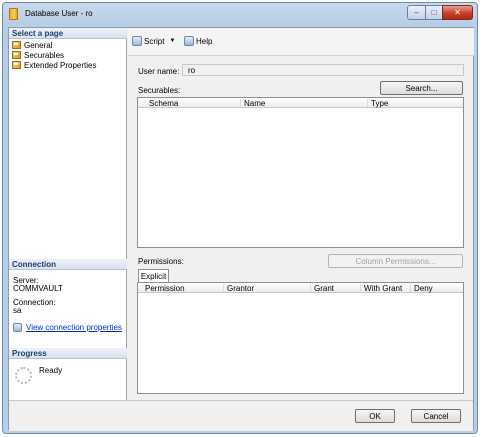 This screenshot has width=480, height=437. Describe the element at coordinates (159, 71) in the screenshot. I see `user-name-label: User name:` at that location.